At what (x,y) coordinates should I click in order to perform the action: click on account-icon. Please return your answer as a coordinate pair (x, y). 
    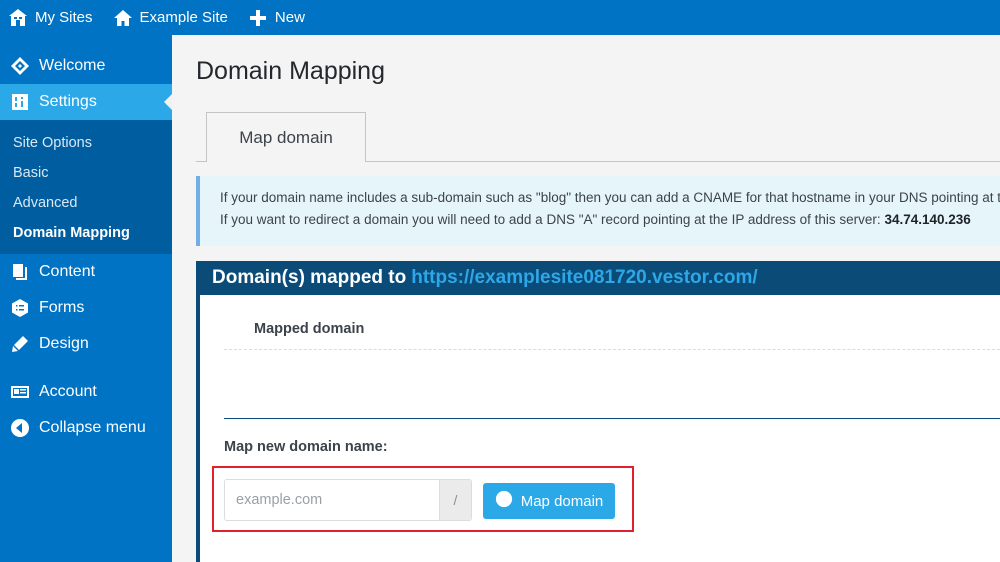
    Looking at the image, I should click on (20, 392).